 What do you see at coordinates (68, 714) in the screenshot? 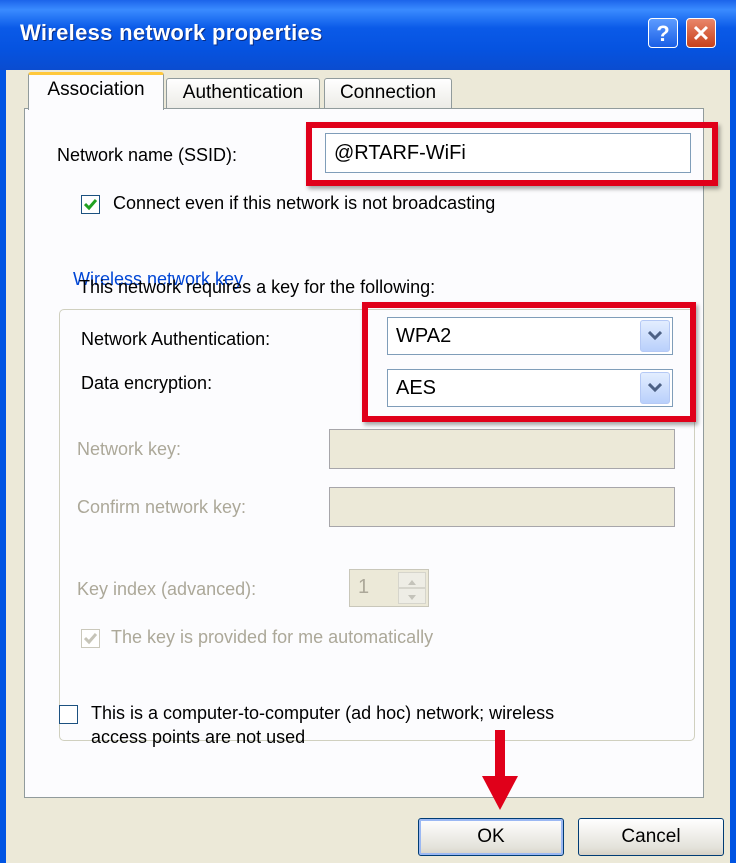
I see `adhoc-checkbox` at bounding box center [68, 714].